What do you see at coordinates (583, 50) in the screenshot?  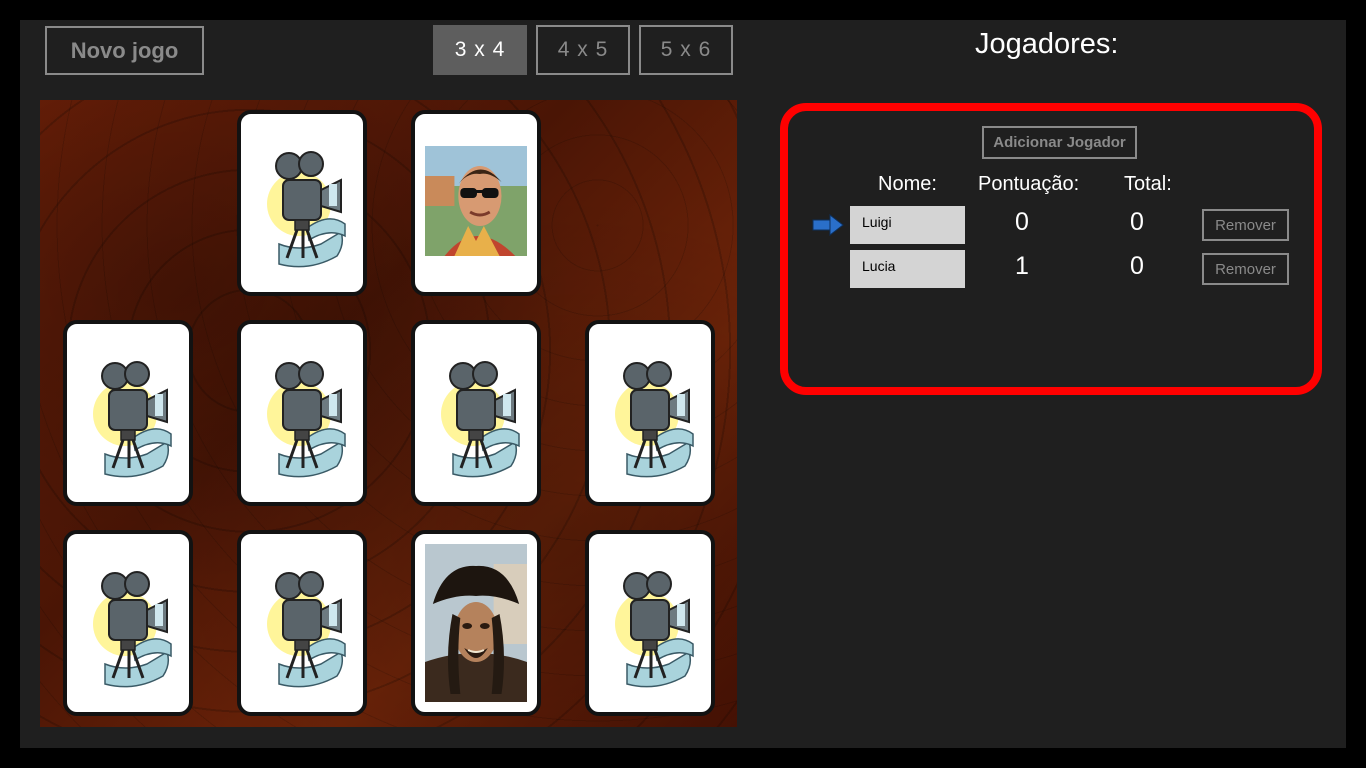 I see `size-4x5-button: 4 x 5` at bounding box center [583, 50].